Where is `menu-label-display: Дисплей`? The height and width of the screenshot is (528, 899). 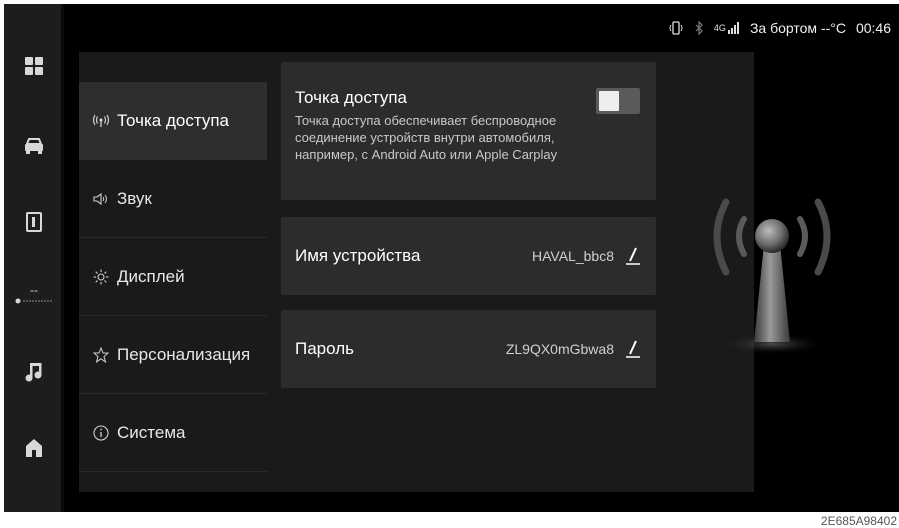
menu-label-display: Дисплей is located at coordinates (151, 276).